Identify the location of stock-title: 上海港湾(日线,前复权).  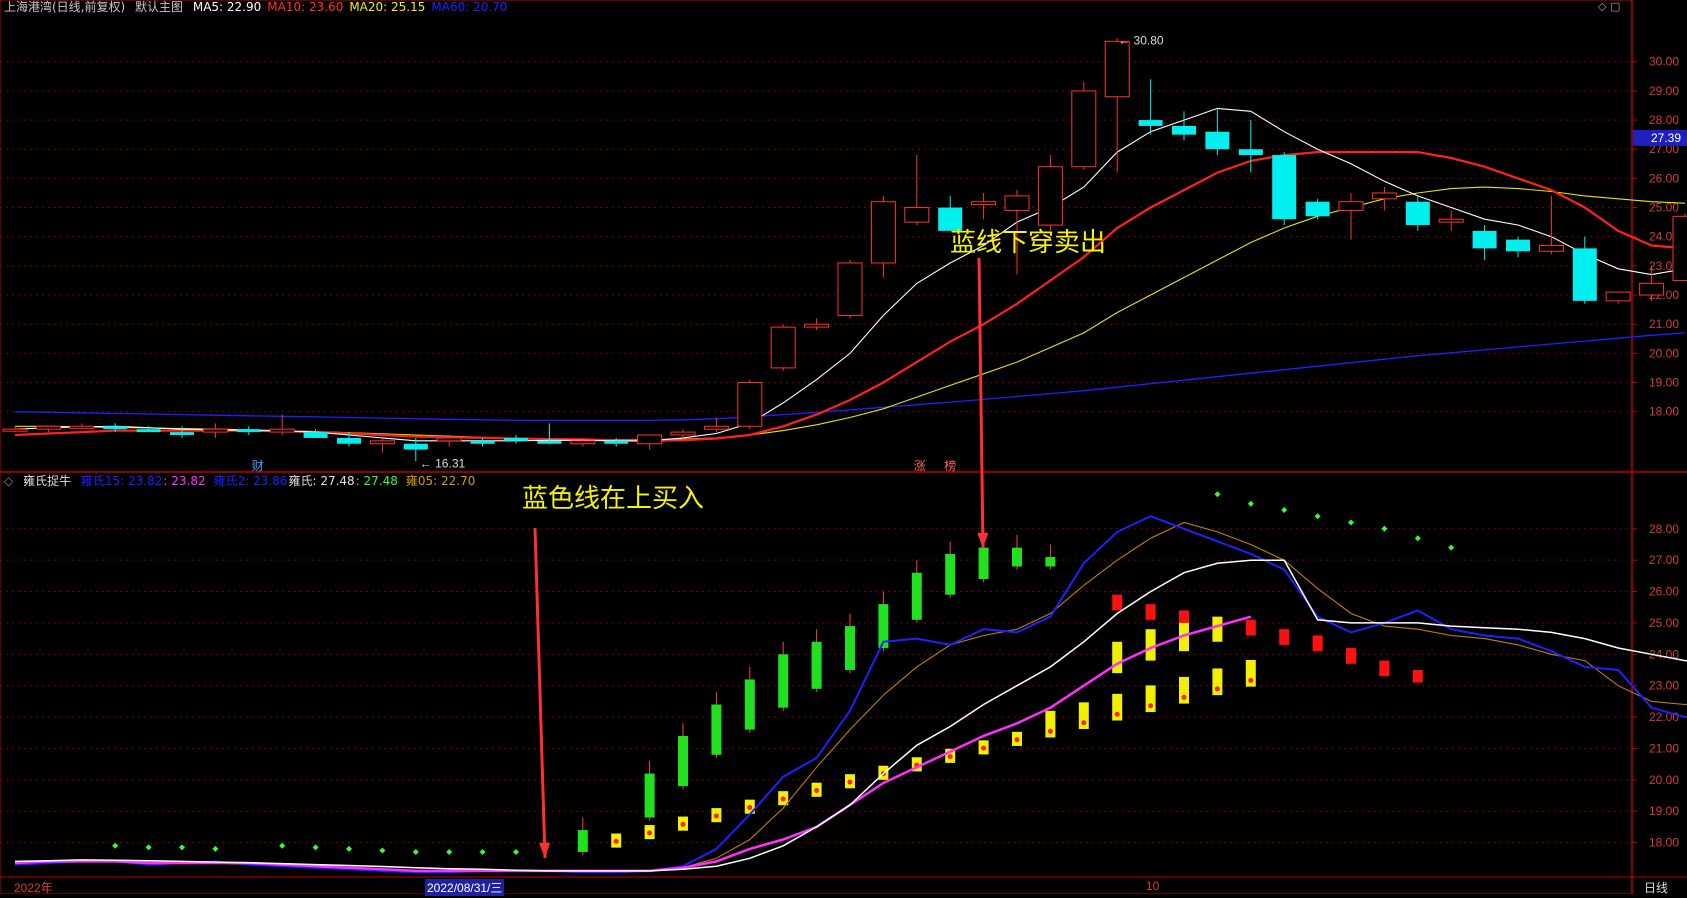
(64, 7).